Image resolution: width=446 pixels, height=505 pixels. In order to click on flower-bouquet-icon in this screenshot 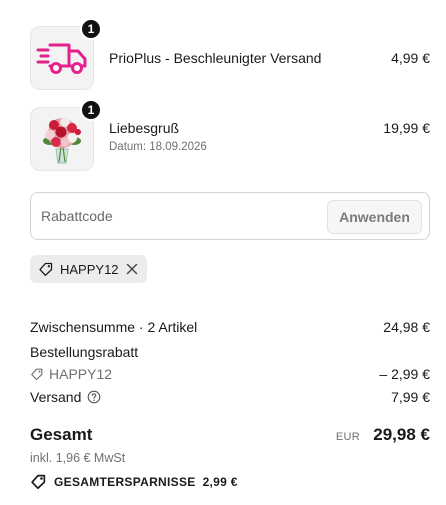, I will do `click(62, 140)`.